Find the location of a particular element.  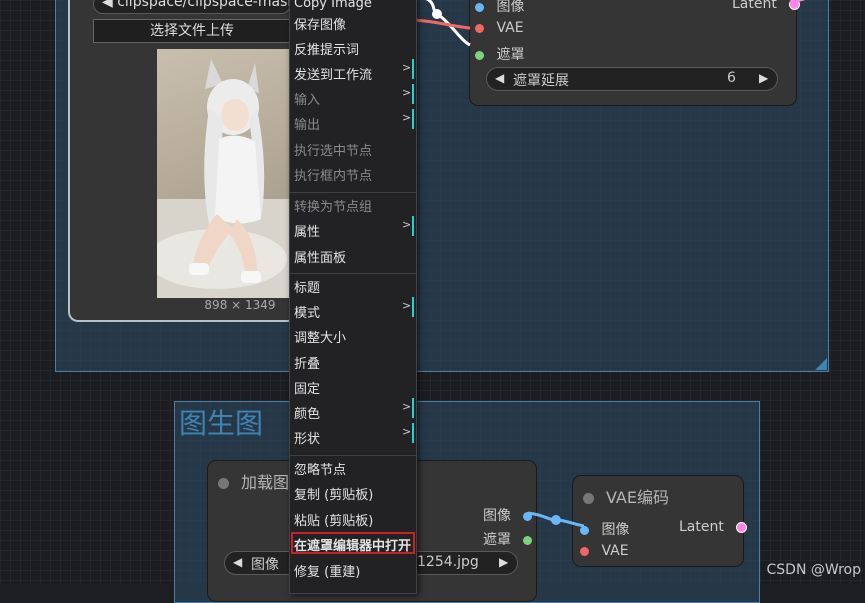

wire-reroute-dot-bottom is located at coordinates (556, 520).